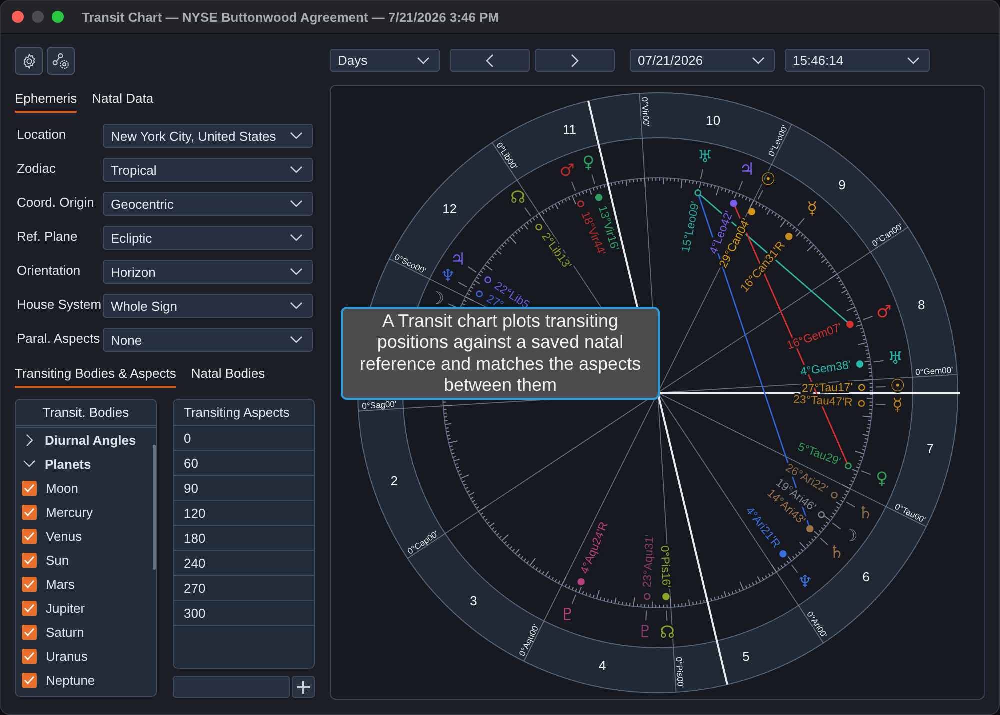  What do you see at coordinates (934, 371) in the screenshot?
I see `cusp-label: 0°Gem00'` at bounding box center [934, 371].